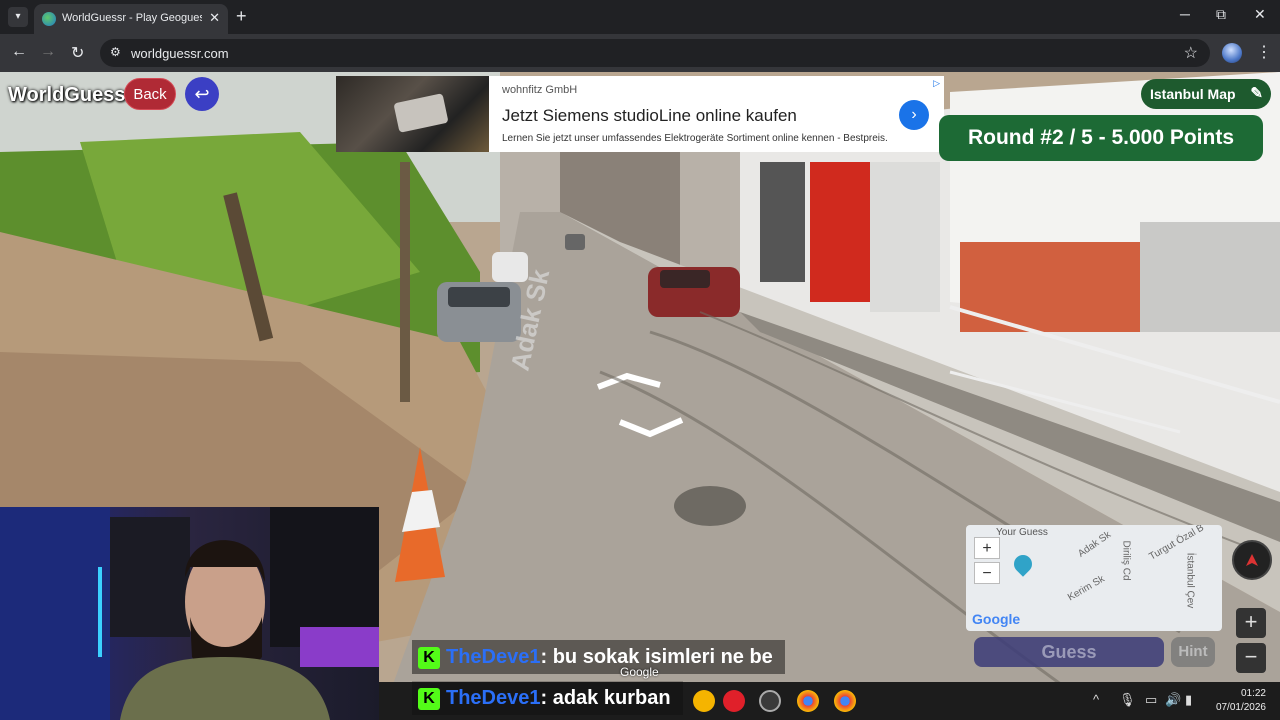  Describe the element at coordinates (1188, 700) in the screenshot. I see `battery-icon: ▮` at that location.